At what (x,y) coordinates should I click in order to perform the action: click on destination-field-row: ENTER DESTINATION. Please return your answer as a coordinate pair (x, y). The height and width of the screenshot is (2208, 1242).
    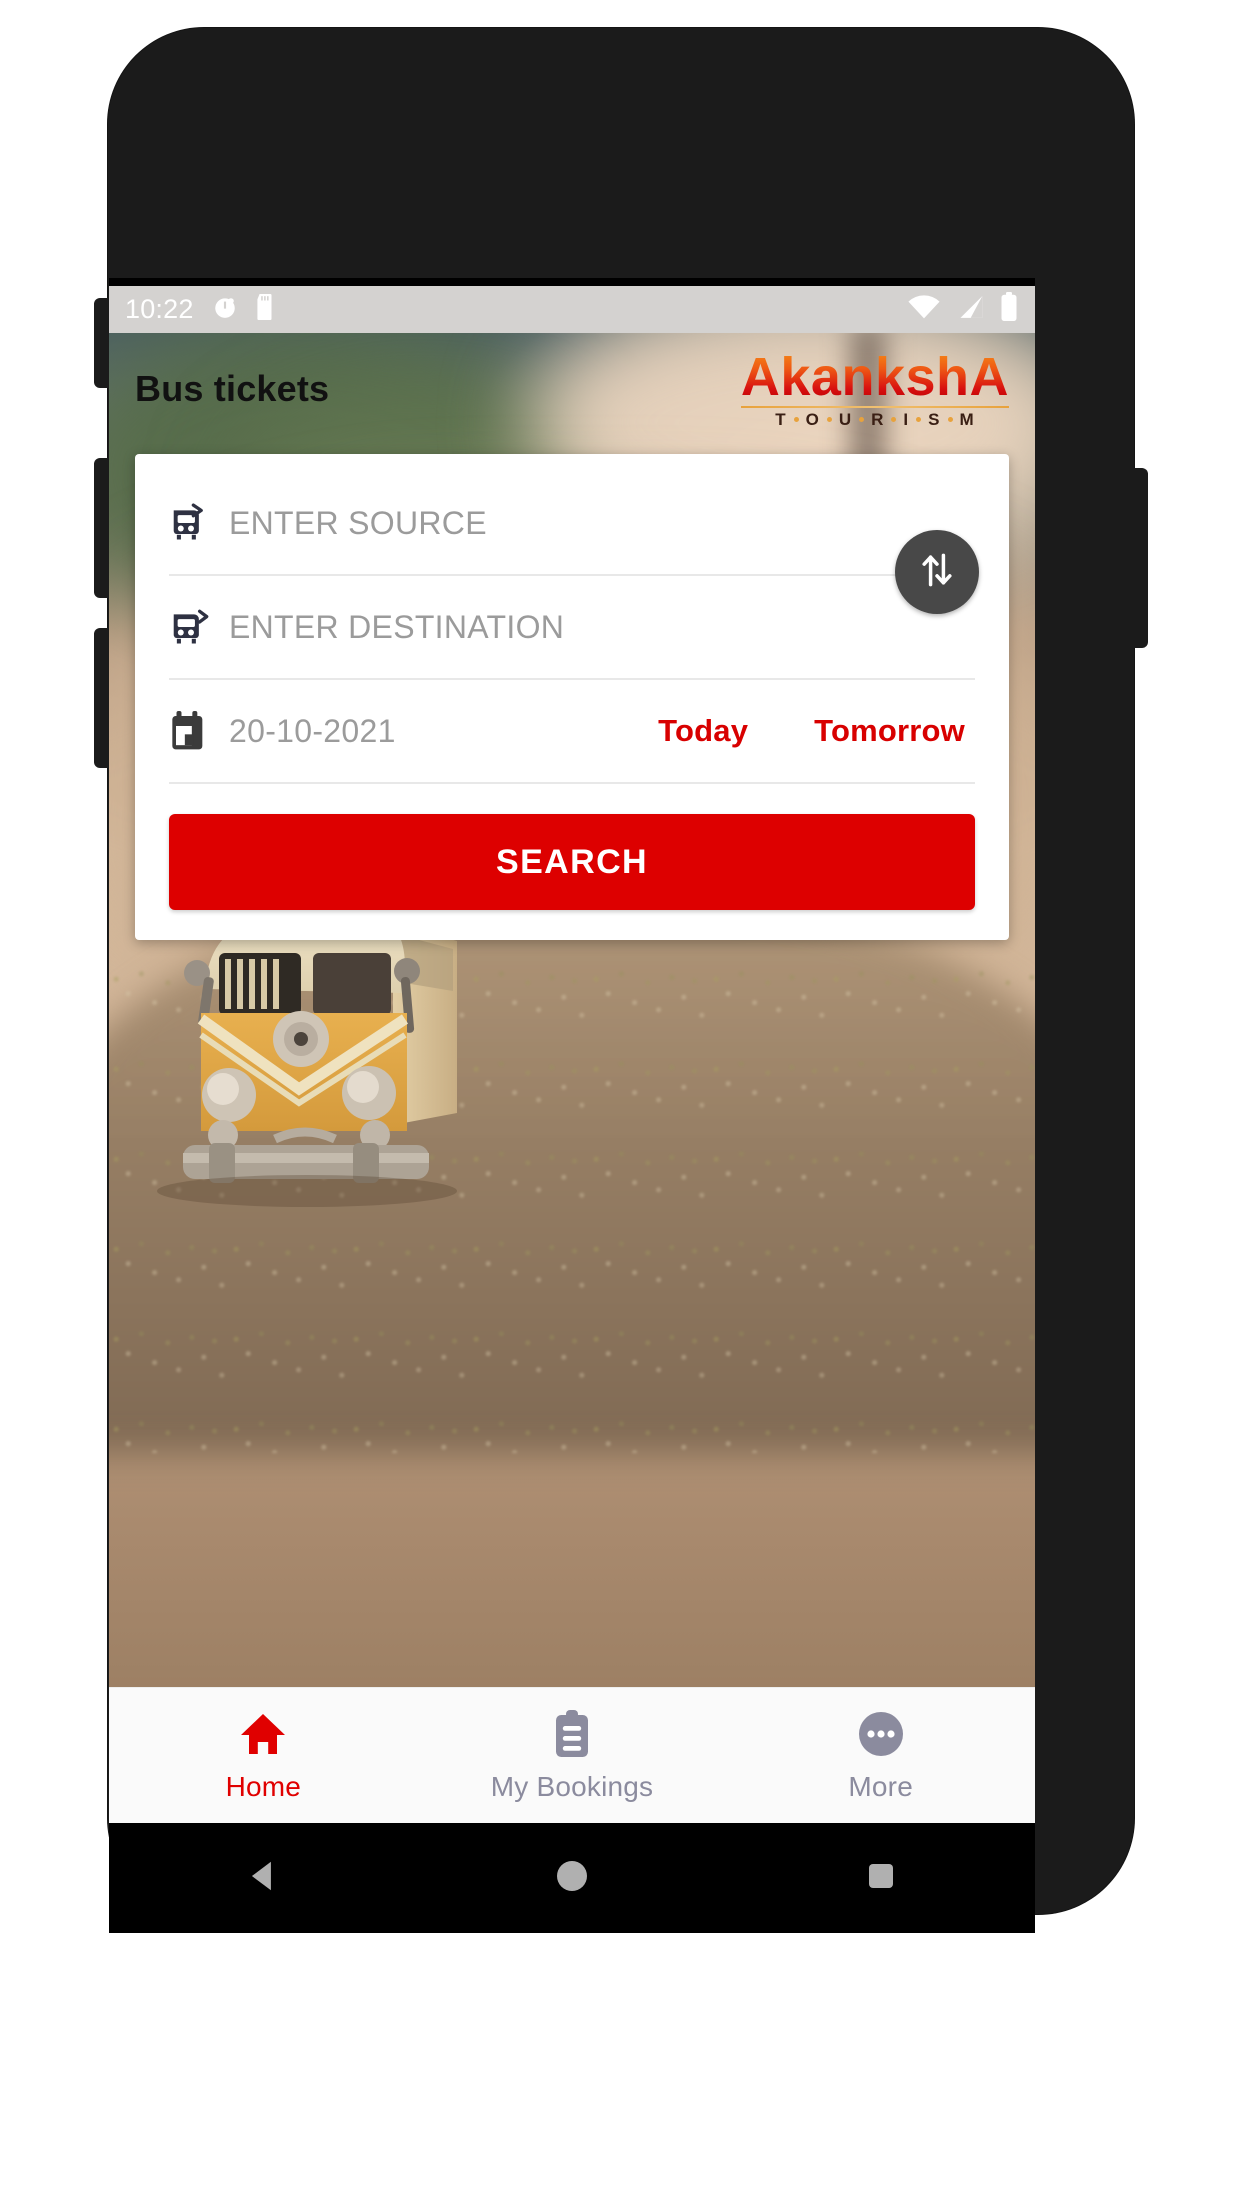
    Looking at the image, I should click on (572, 628).